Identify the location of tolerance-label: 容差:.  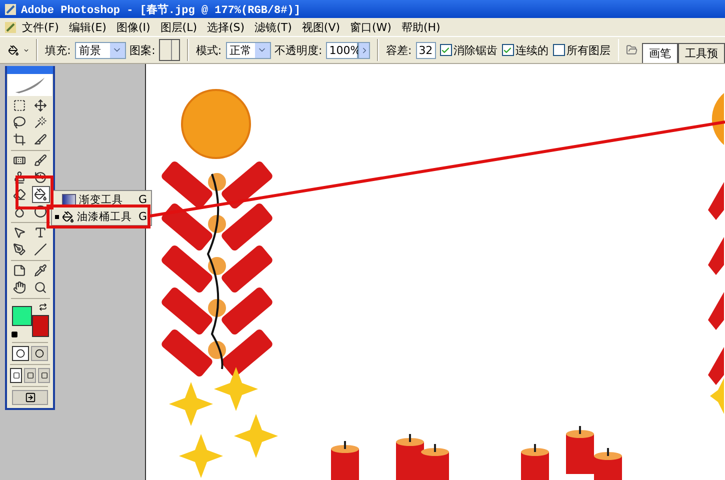
(399, 50).